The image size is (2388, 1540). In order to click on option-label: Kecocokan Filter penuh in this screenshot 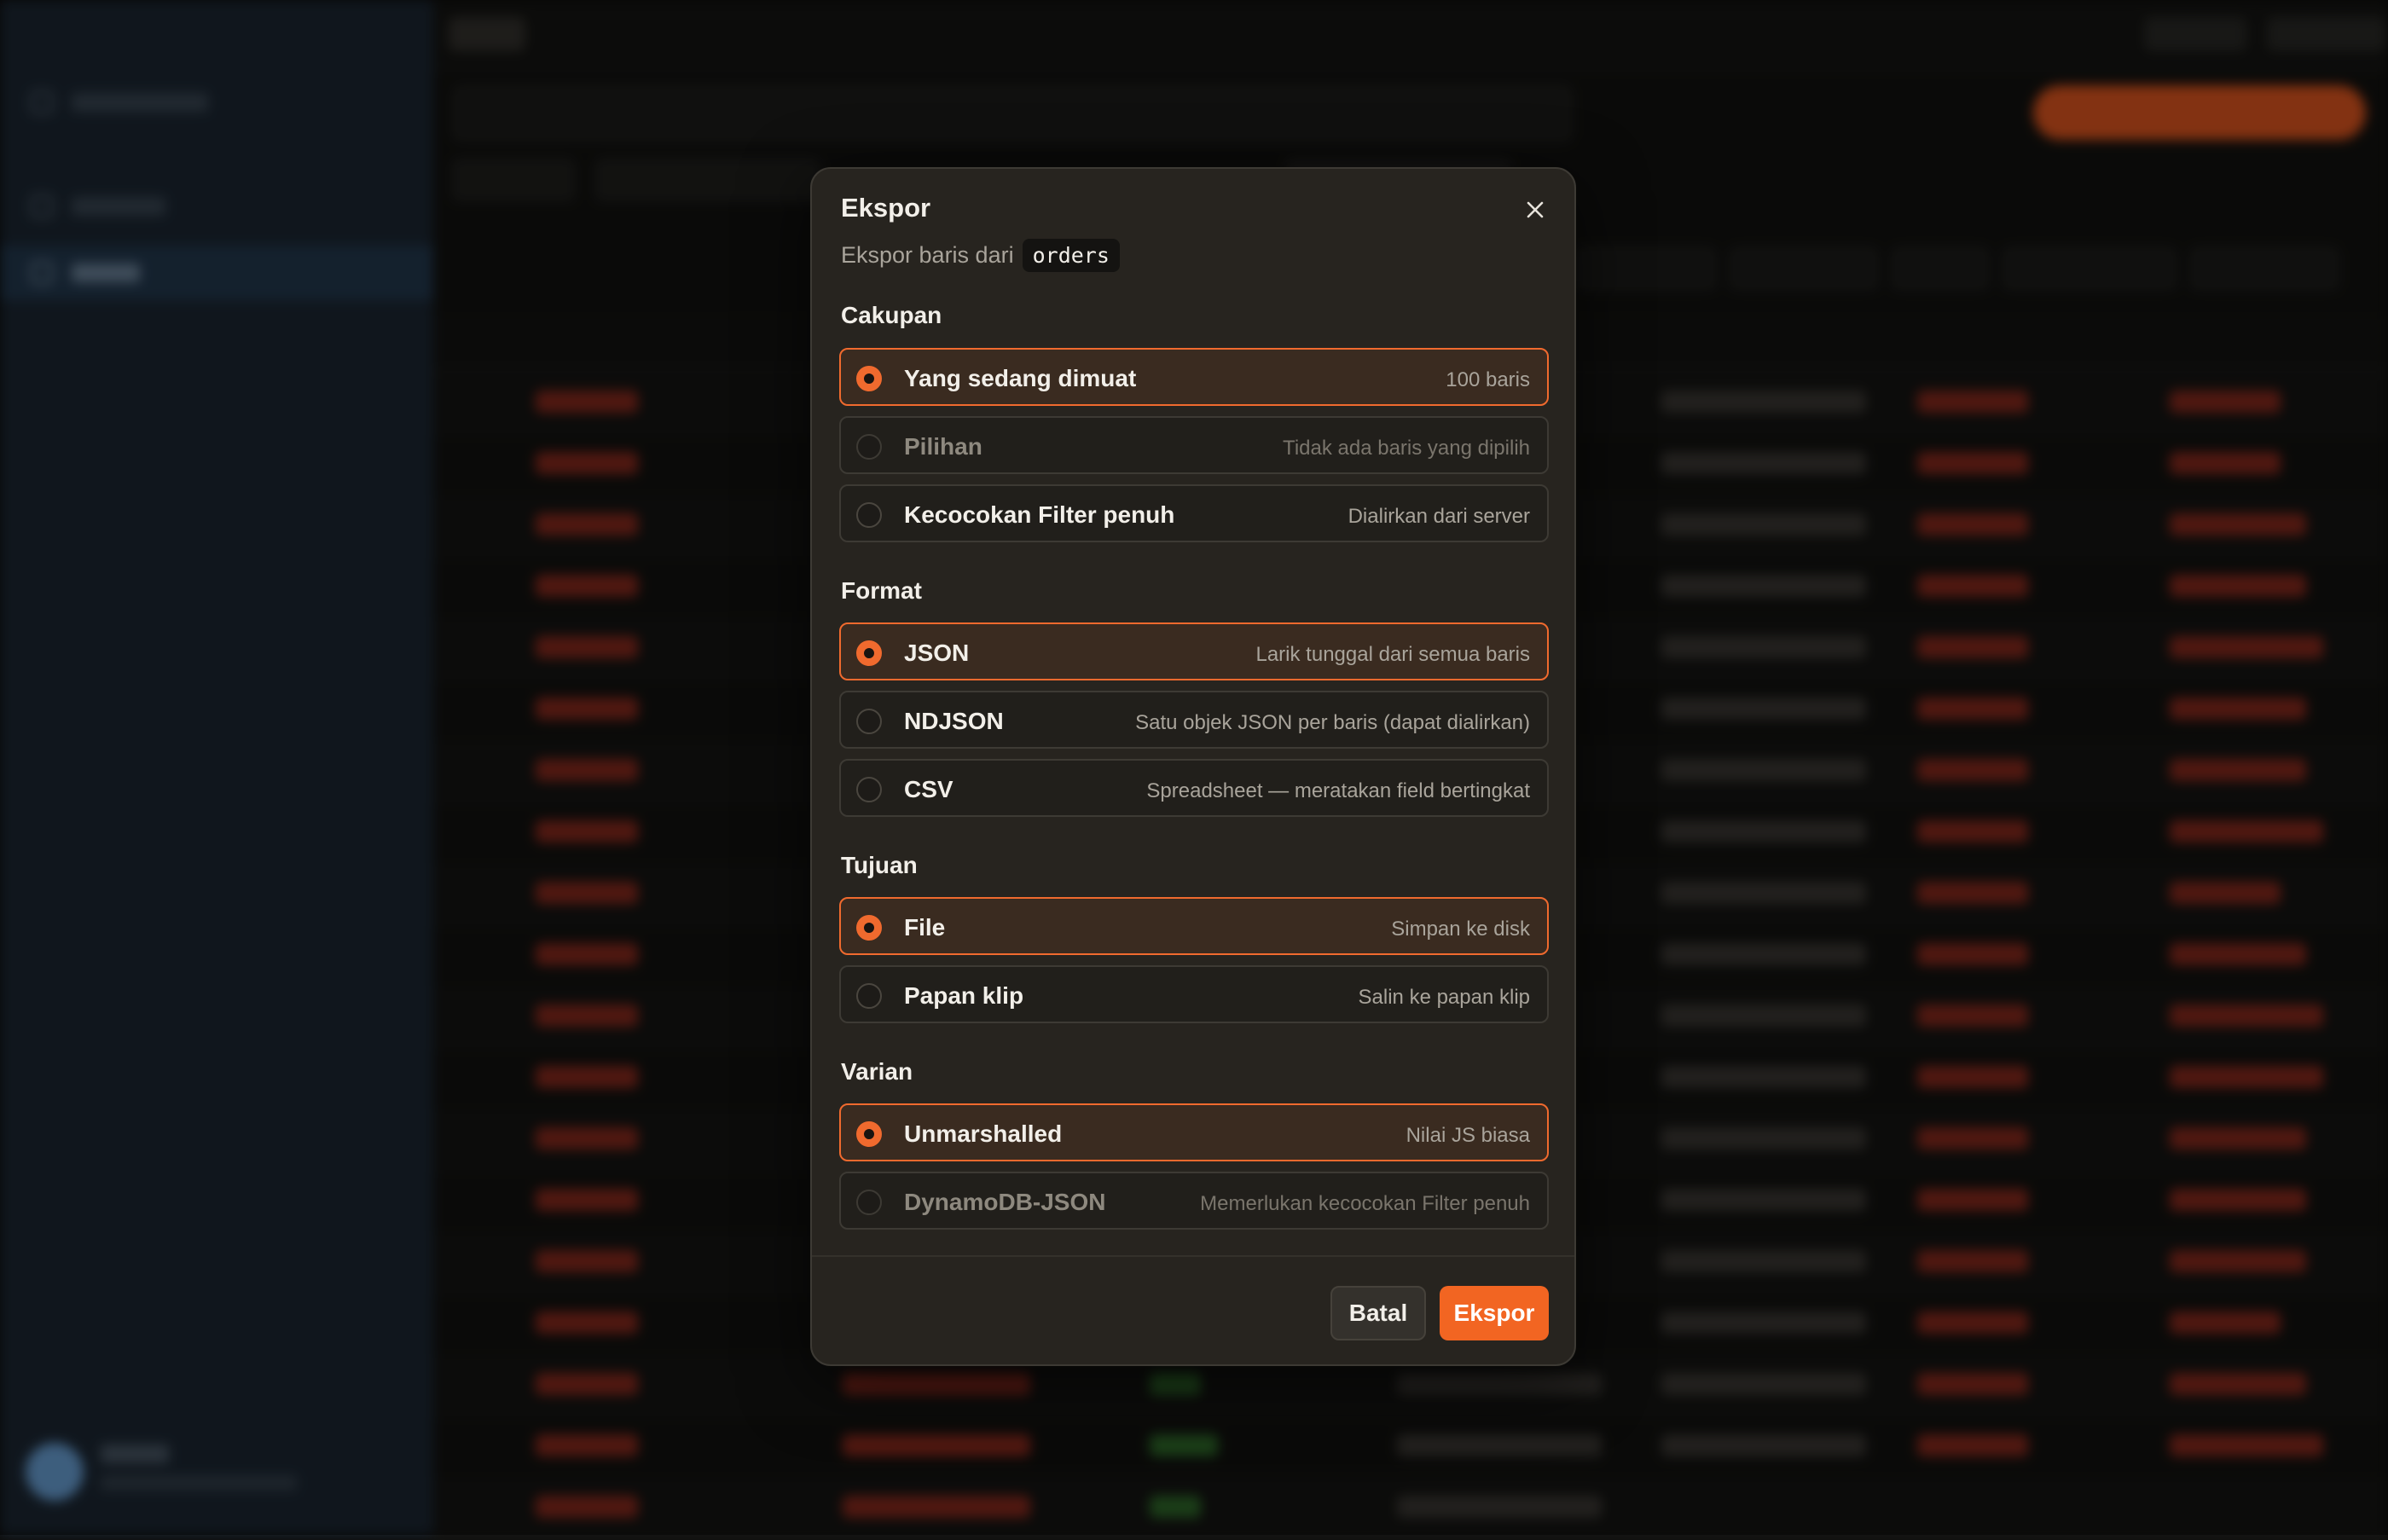, I will do `click(1039, 514)`.